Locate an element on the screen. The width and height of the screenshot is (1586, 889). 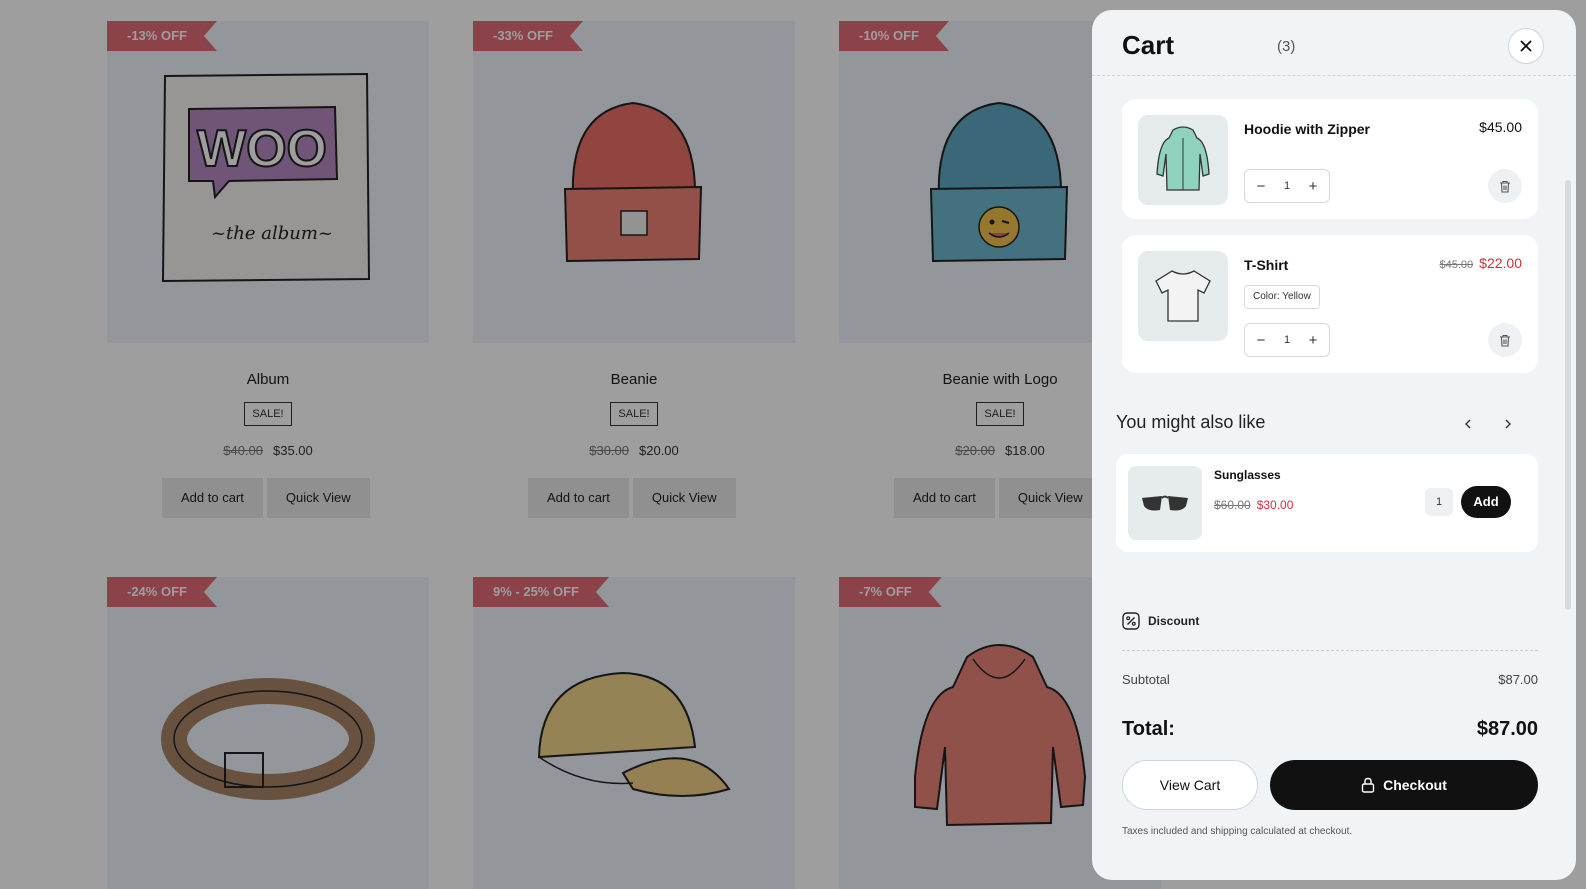
upsell-product: Sunglasses $60.00 $30.00 1 Add is located at coordinates (1327, 503).